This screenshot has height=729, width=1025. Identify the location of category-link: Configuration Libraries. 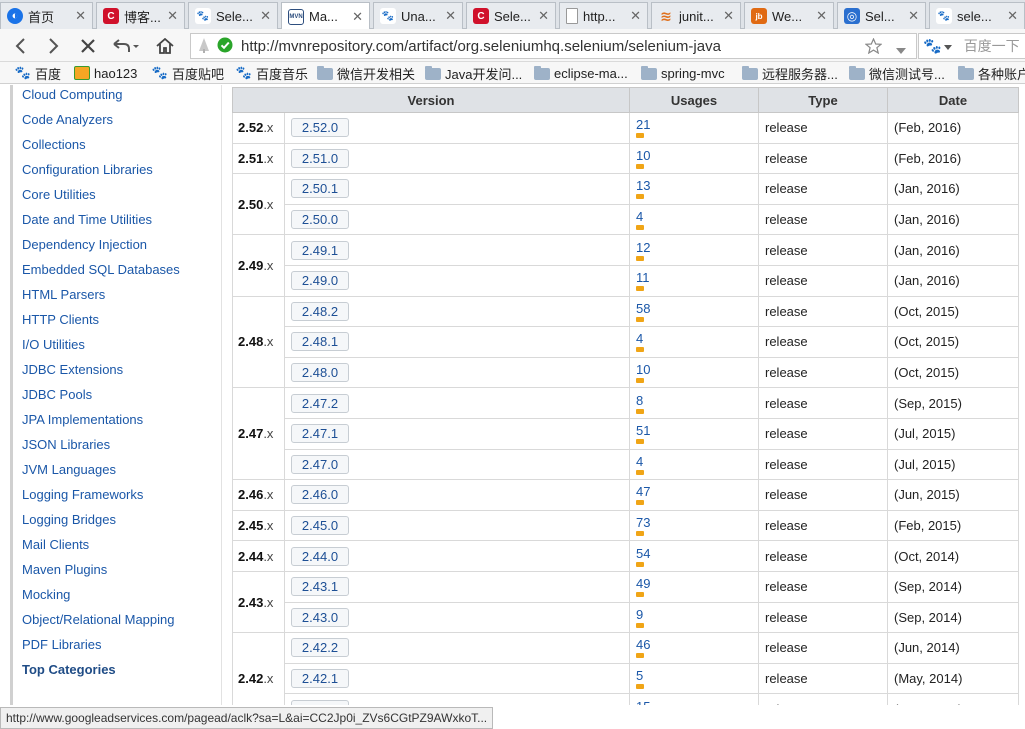
(87, 169).